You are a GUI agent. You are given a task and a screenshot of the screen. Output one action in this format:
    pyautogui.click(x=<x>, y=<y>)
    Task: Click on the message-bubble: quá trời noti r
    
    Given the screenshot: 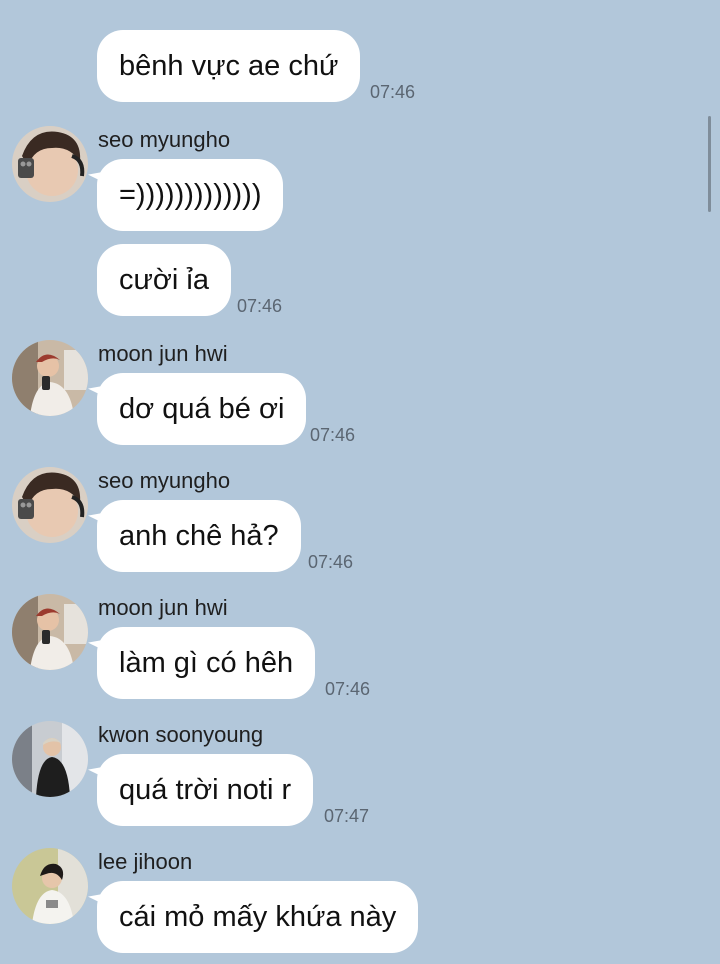 What is the action you would take?
    pyautogui.click(x=205, y=790)
    